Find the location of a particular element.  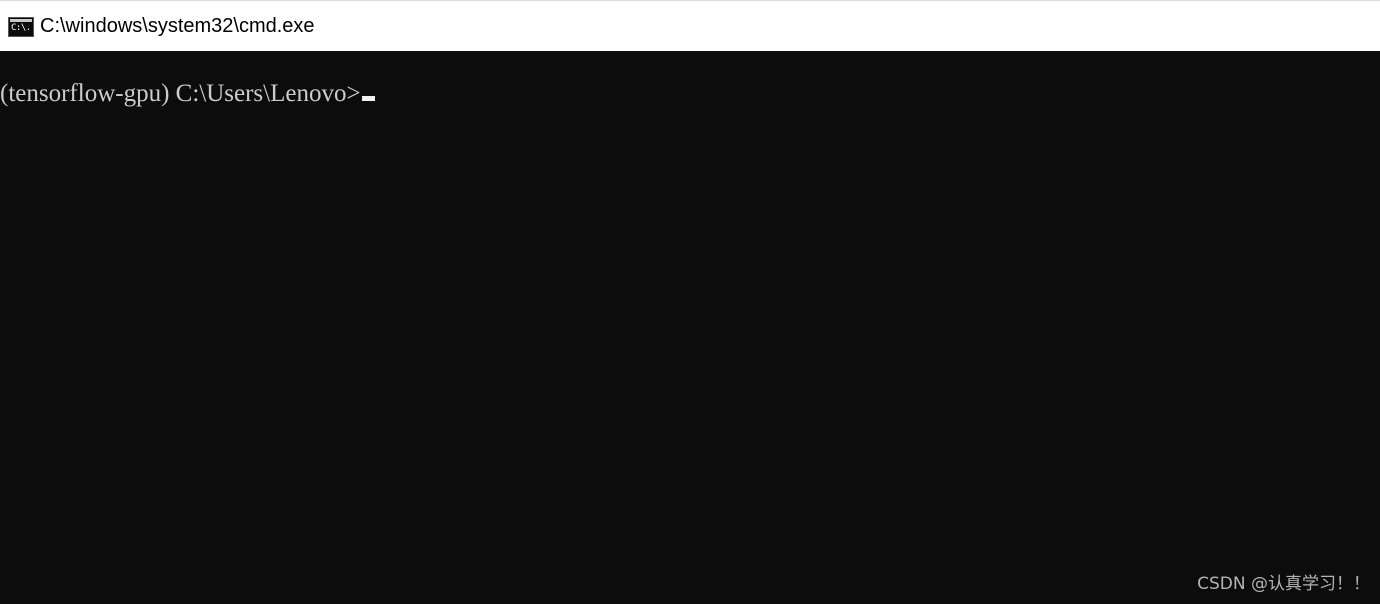

watermark: CSDN @认真学习！！ is located at coordinates (1283, 584).